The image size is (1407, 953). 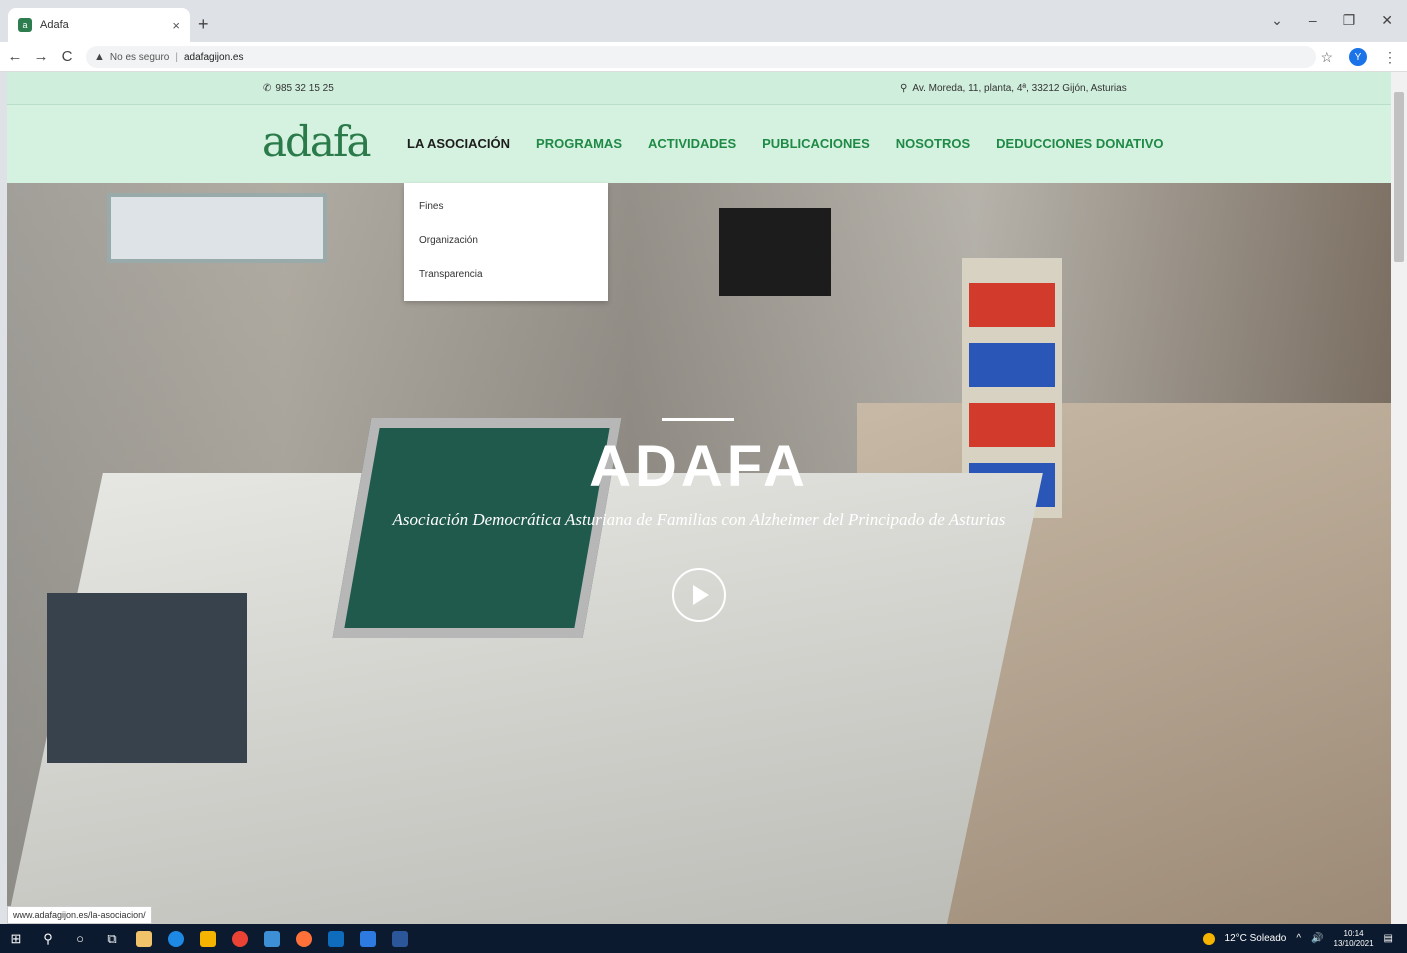 I want to click on volume-icon: 🔊, so click(x=1317, y=938).